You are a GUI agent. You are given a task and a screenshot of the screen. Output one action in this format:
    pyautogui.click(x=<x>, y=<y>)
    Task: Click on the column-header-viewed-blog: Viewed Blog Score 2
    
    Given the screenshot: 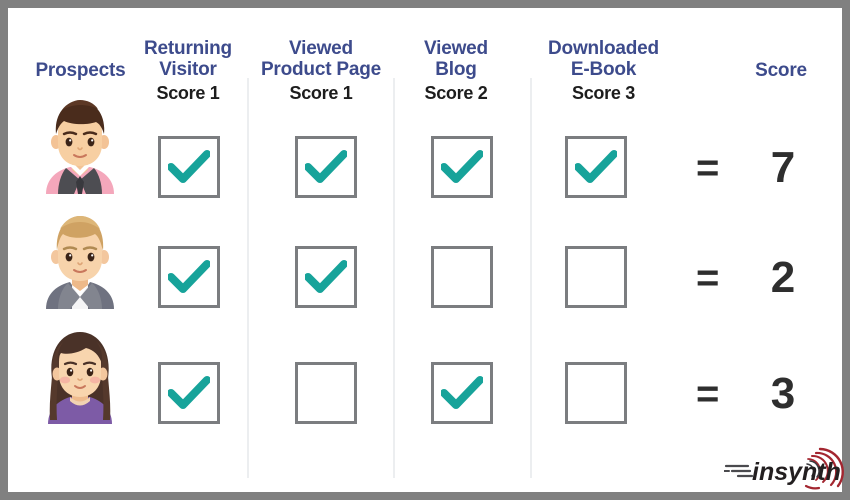 What is the action you would take?
    pyautogui.click(x=456, y=70)
    